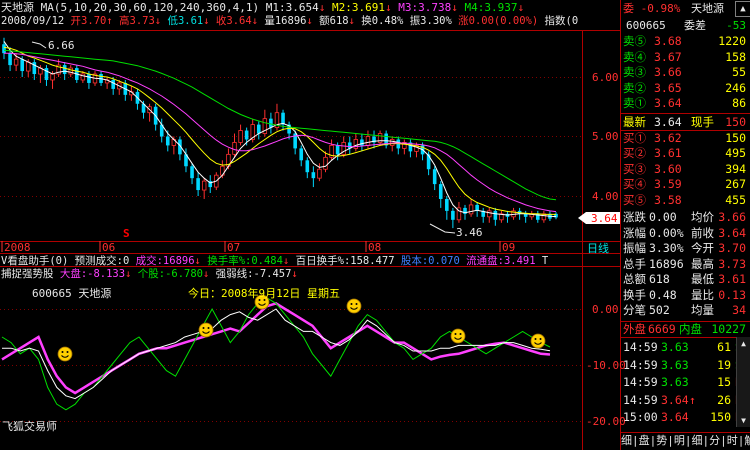 The image size is (750, 450). I want to click on strength-code-name: 600665 天地源, so click(72, 293).